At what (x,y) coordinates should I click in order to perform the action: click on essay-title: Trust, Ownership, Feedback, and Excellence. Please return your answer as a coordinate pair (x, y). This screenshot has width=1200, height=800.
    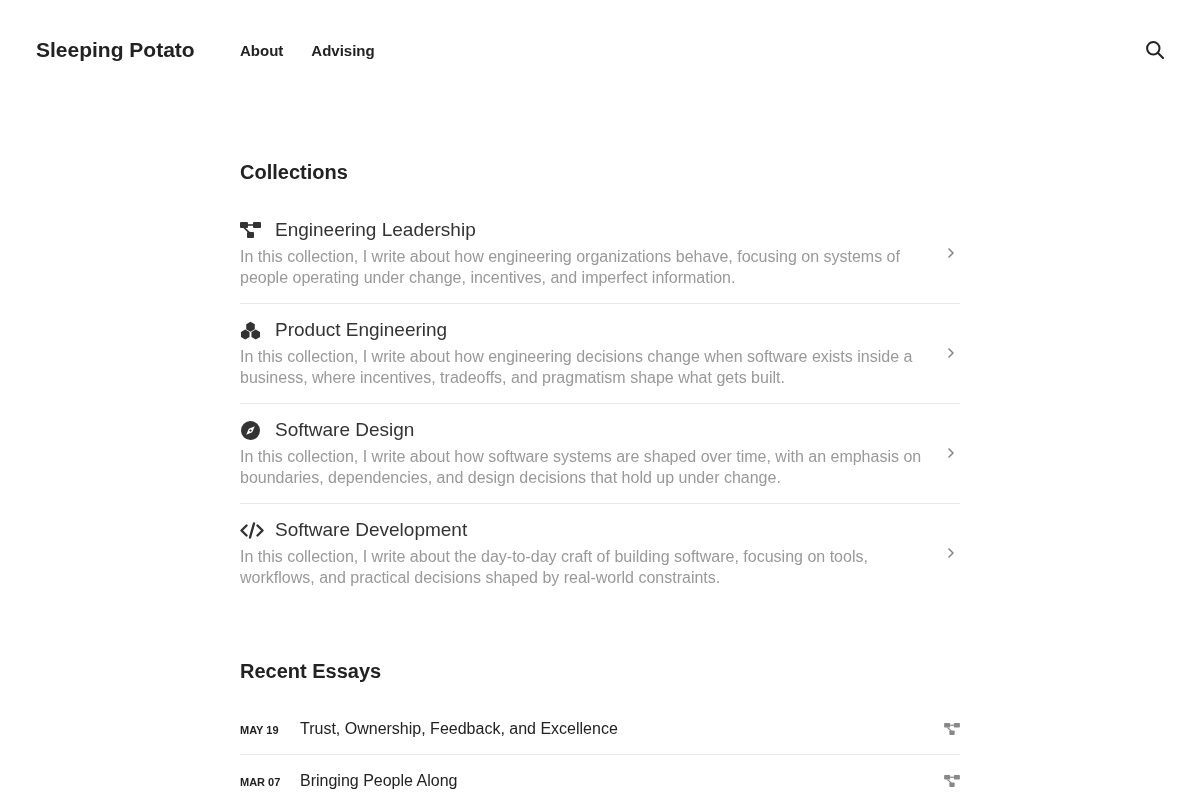
    Looking at the image, I should click on (459, 728).